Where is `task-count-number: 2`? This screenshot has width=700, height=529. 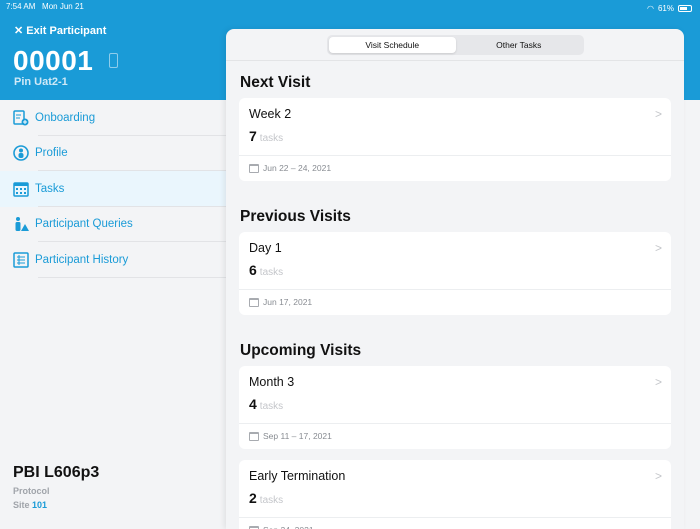
task-count-number: 2 is located at coordinates (253, 498).